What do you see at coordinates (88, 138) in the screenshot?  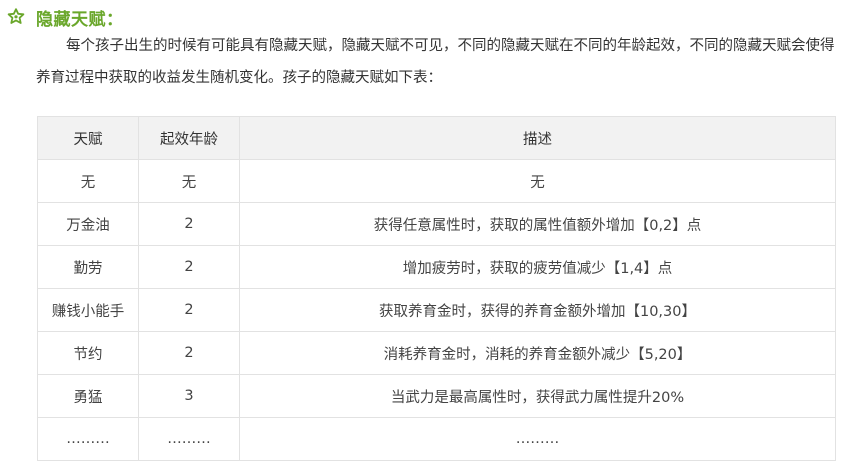 I see `header-talent: 天赋` at bounding box center [88, 138].